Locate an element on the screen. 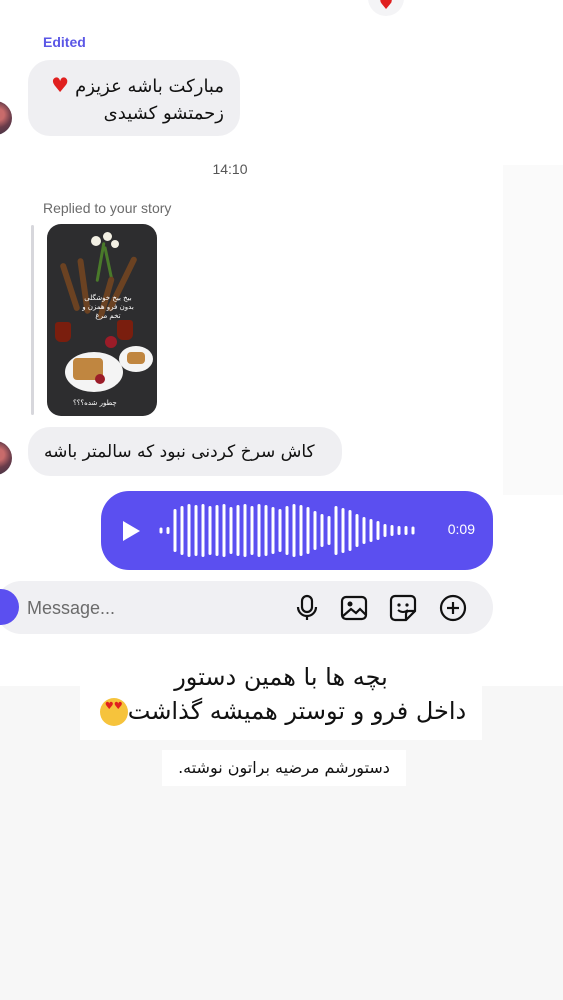 The image size is (563, 1000). microphone-icon is located at coordinates (307, 608).